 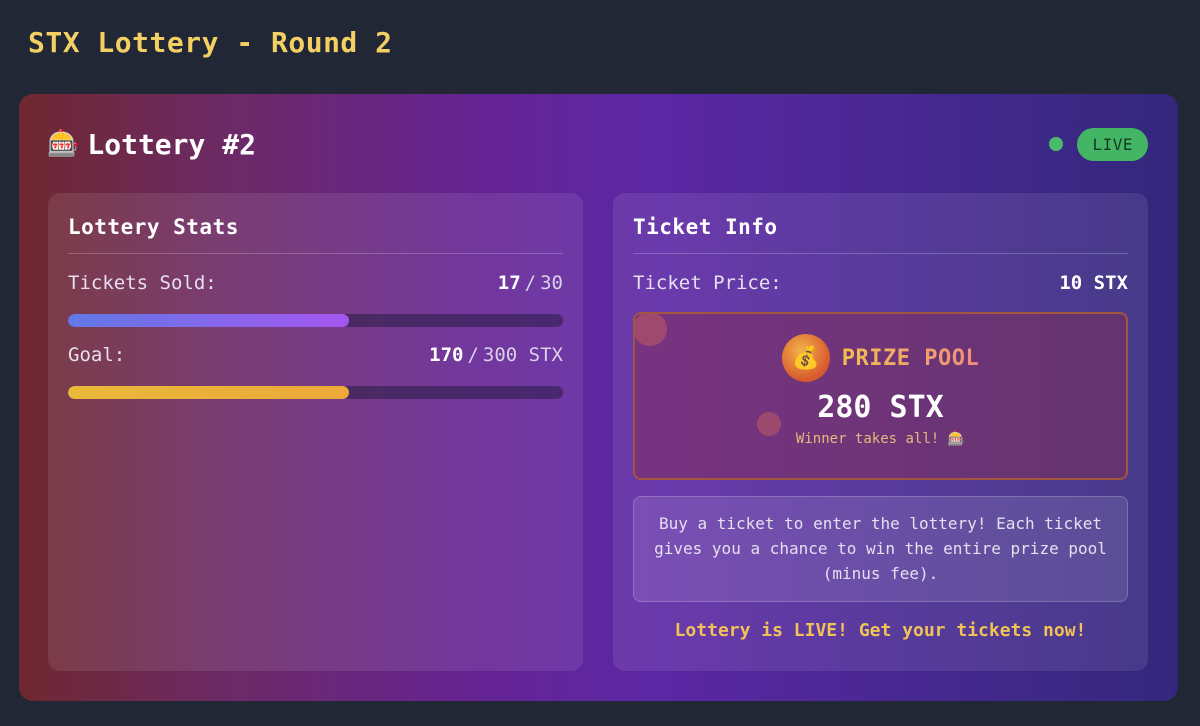 What do you see at coordinates (805, 358) in the screenshot?
I see `money-bag-icon: 💰` at bounding box center [805, 358].